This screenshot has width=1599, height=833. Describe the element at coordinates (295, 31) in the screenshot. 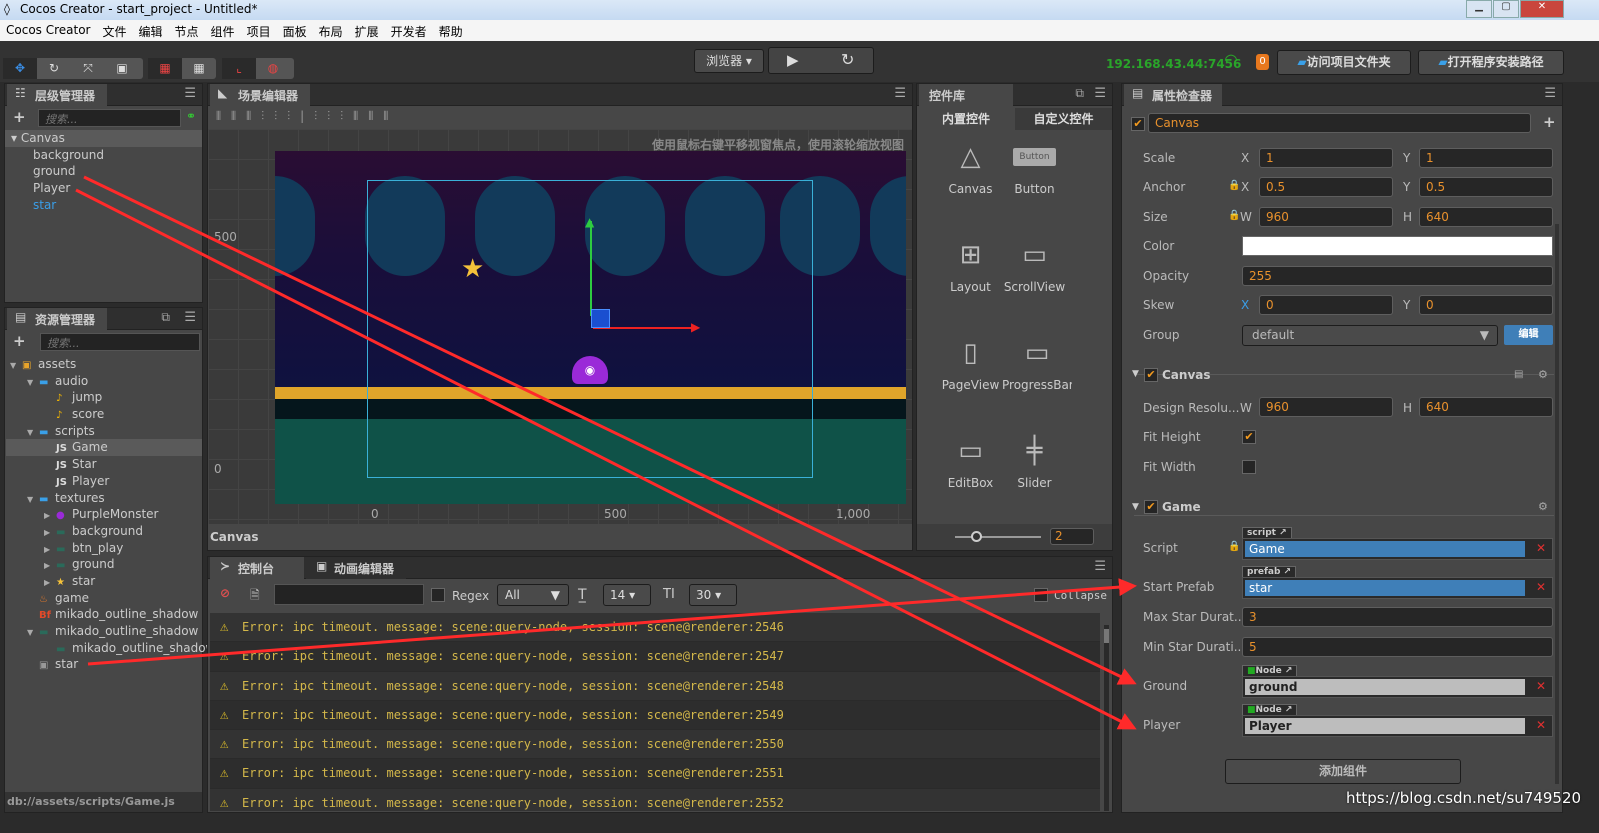

I see `menu-panel: 面板` at that location.